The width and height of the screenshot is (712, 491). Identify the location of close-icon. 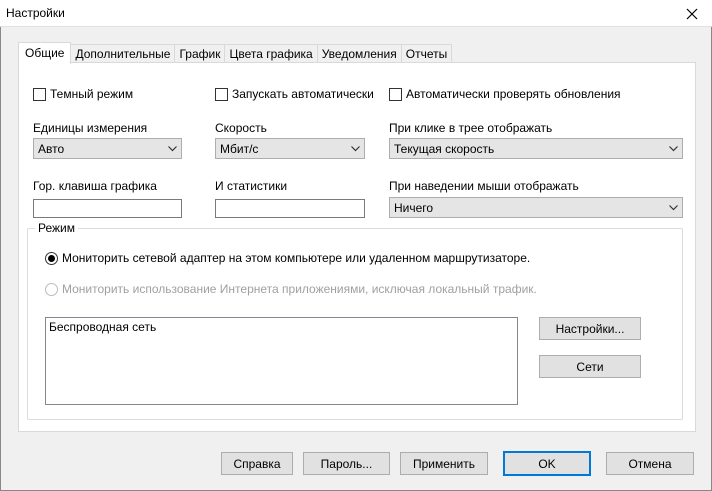
(692, 13).